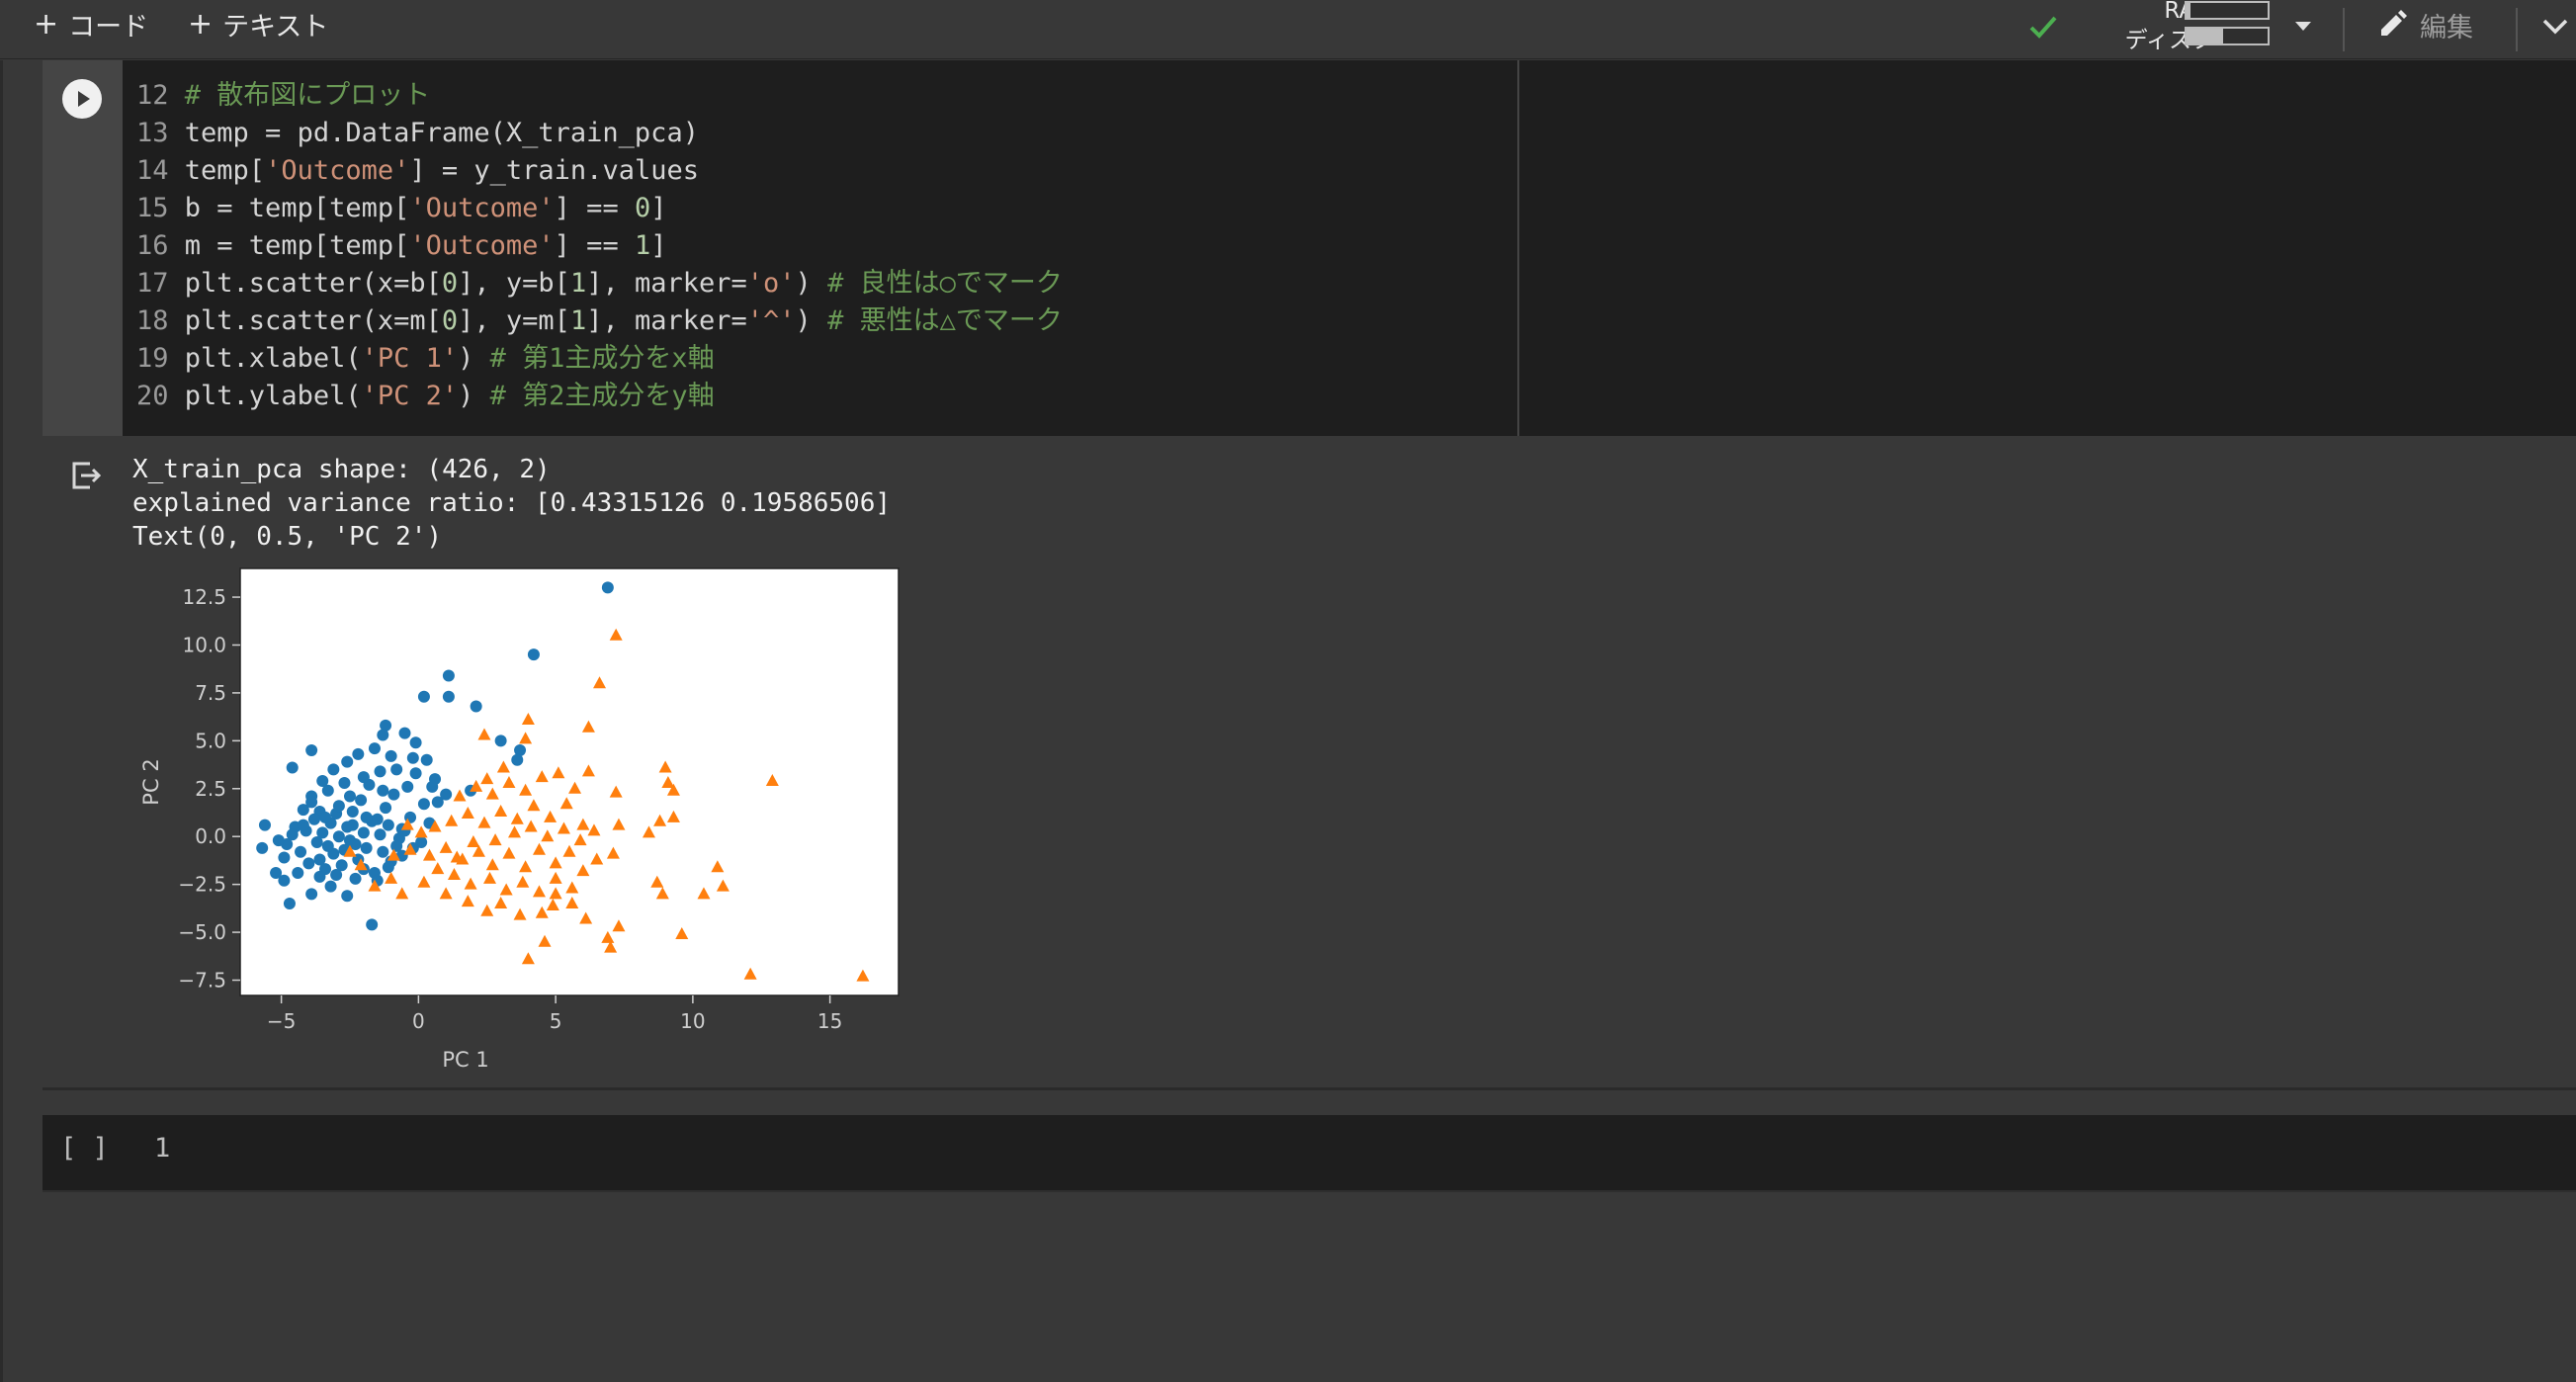 This screenshot has height=1382, width=2576. I want to click on code-line: 13 temp = pd.DataFrame(X_train_pca), so click(417, 133).